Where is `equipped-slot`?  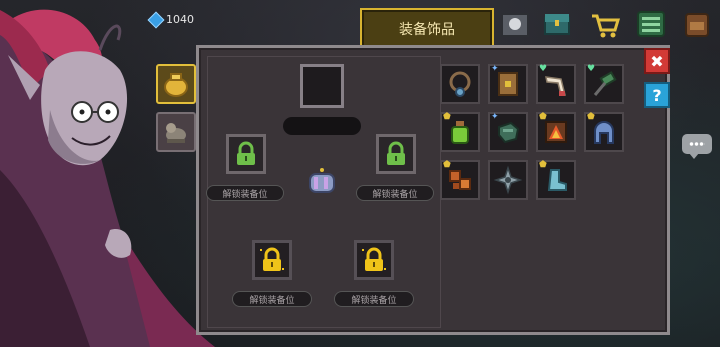 equipped-slot is located at coordinates (322, 86).